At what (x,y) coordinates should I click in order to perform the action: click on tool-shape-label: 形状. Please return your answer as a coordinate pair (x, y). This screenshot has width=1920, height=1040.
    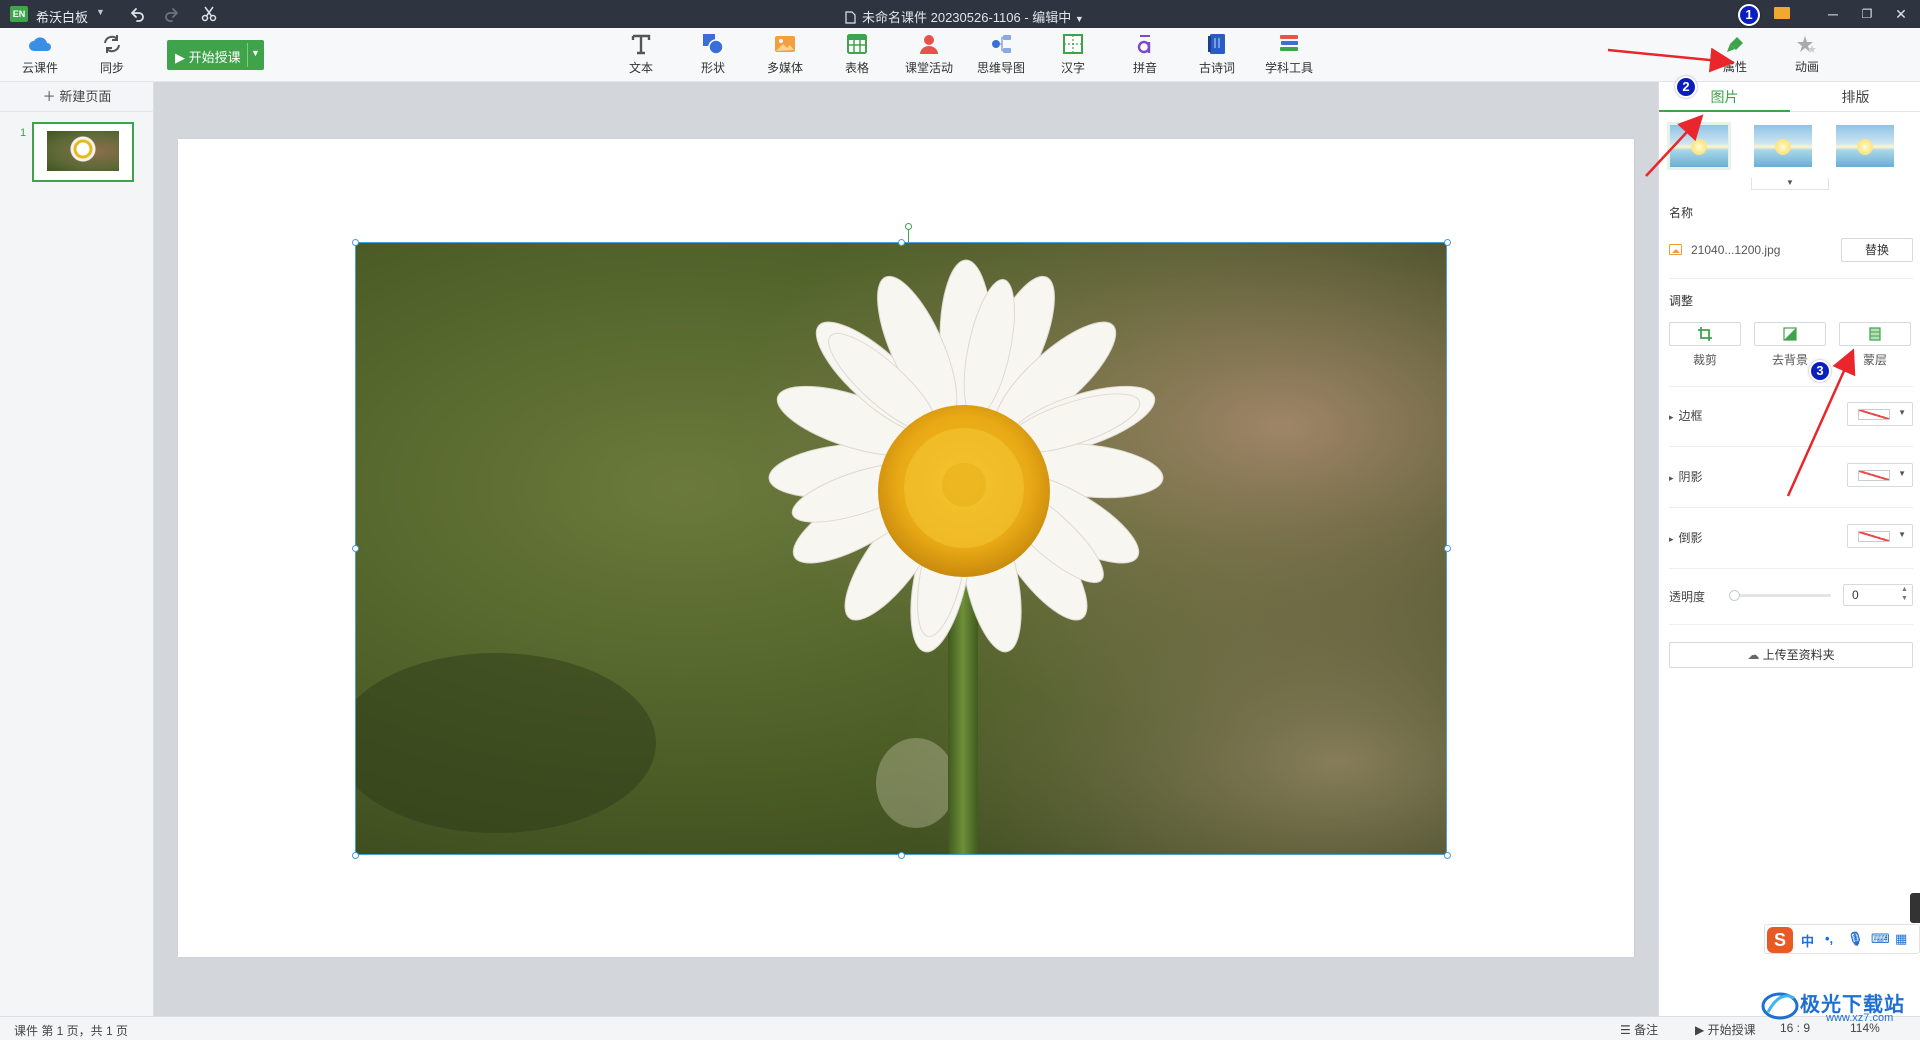
    Looking at the image, I should click on (712, 68).